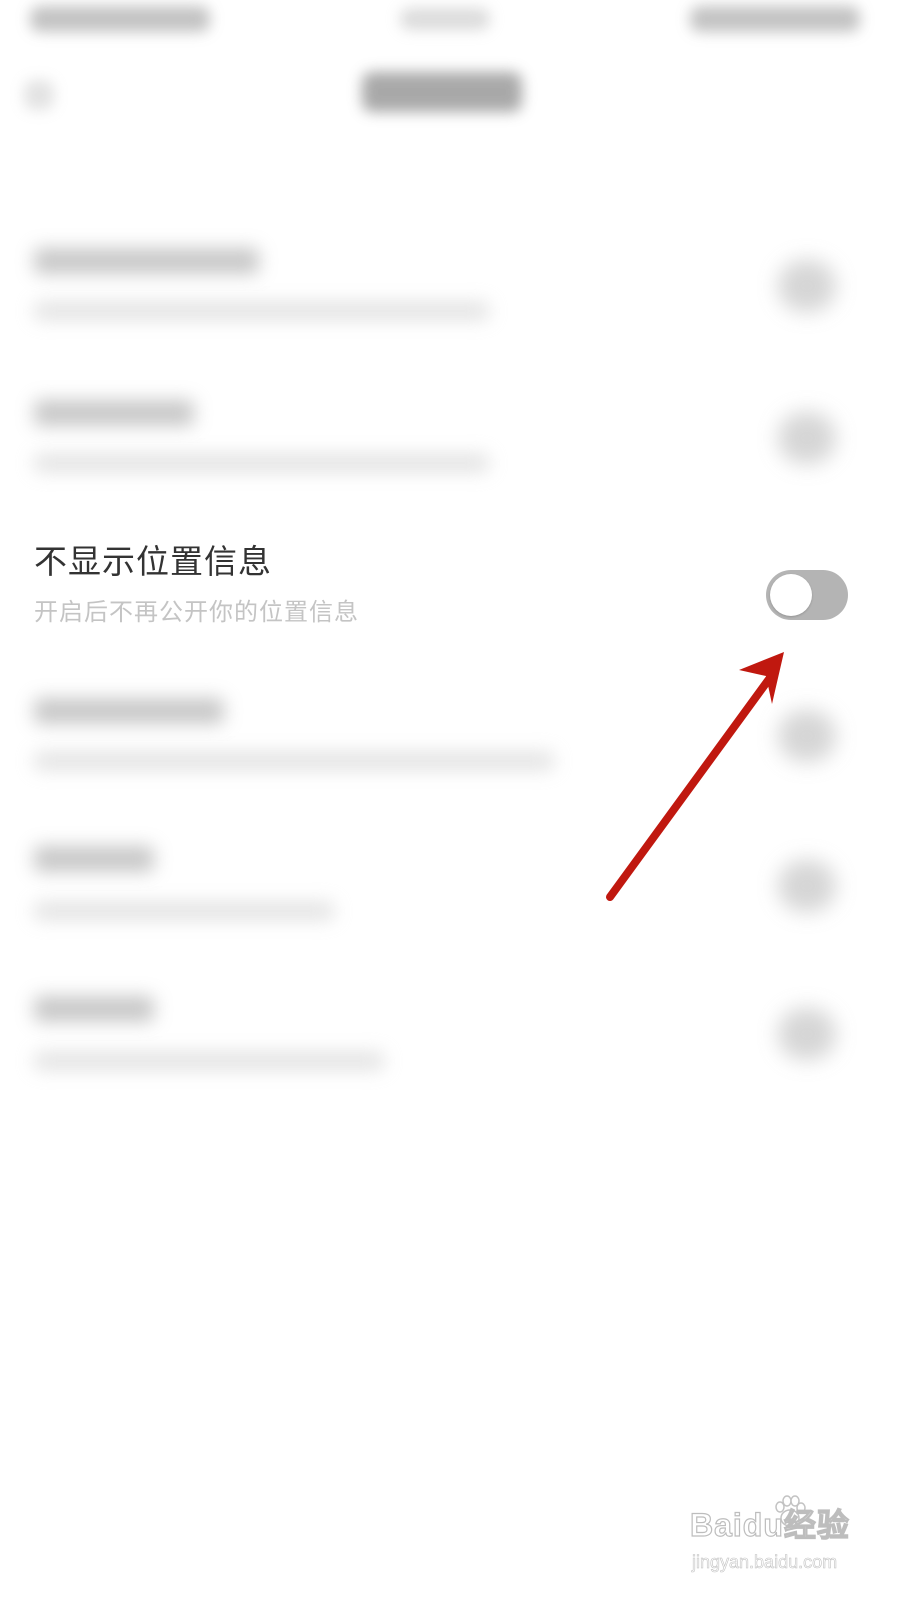  I want to click on header, so click(450, 95).